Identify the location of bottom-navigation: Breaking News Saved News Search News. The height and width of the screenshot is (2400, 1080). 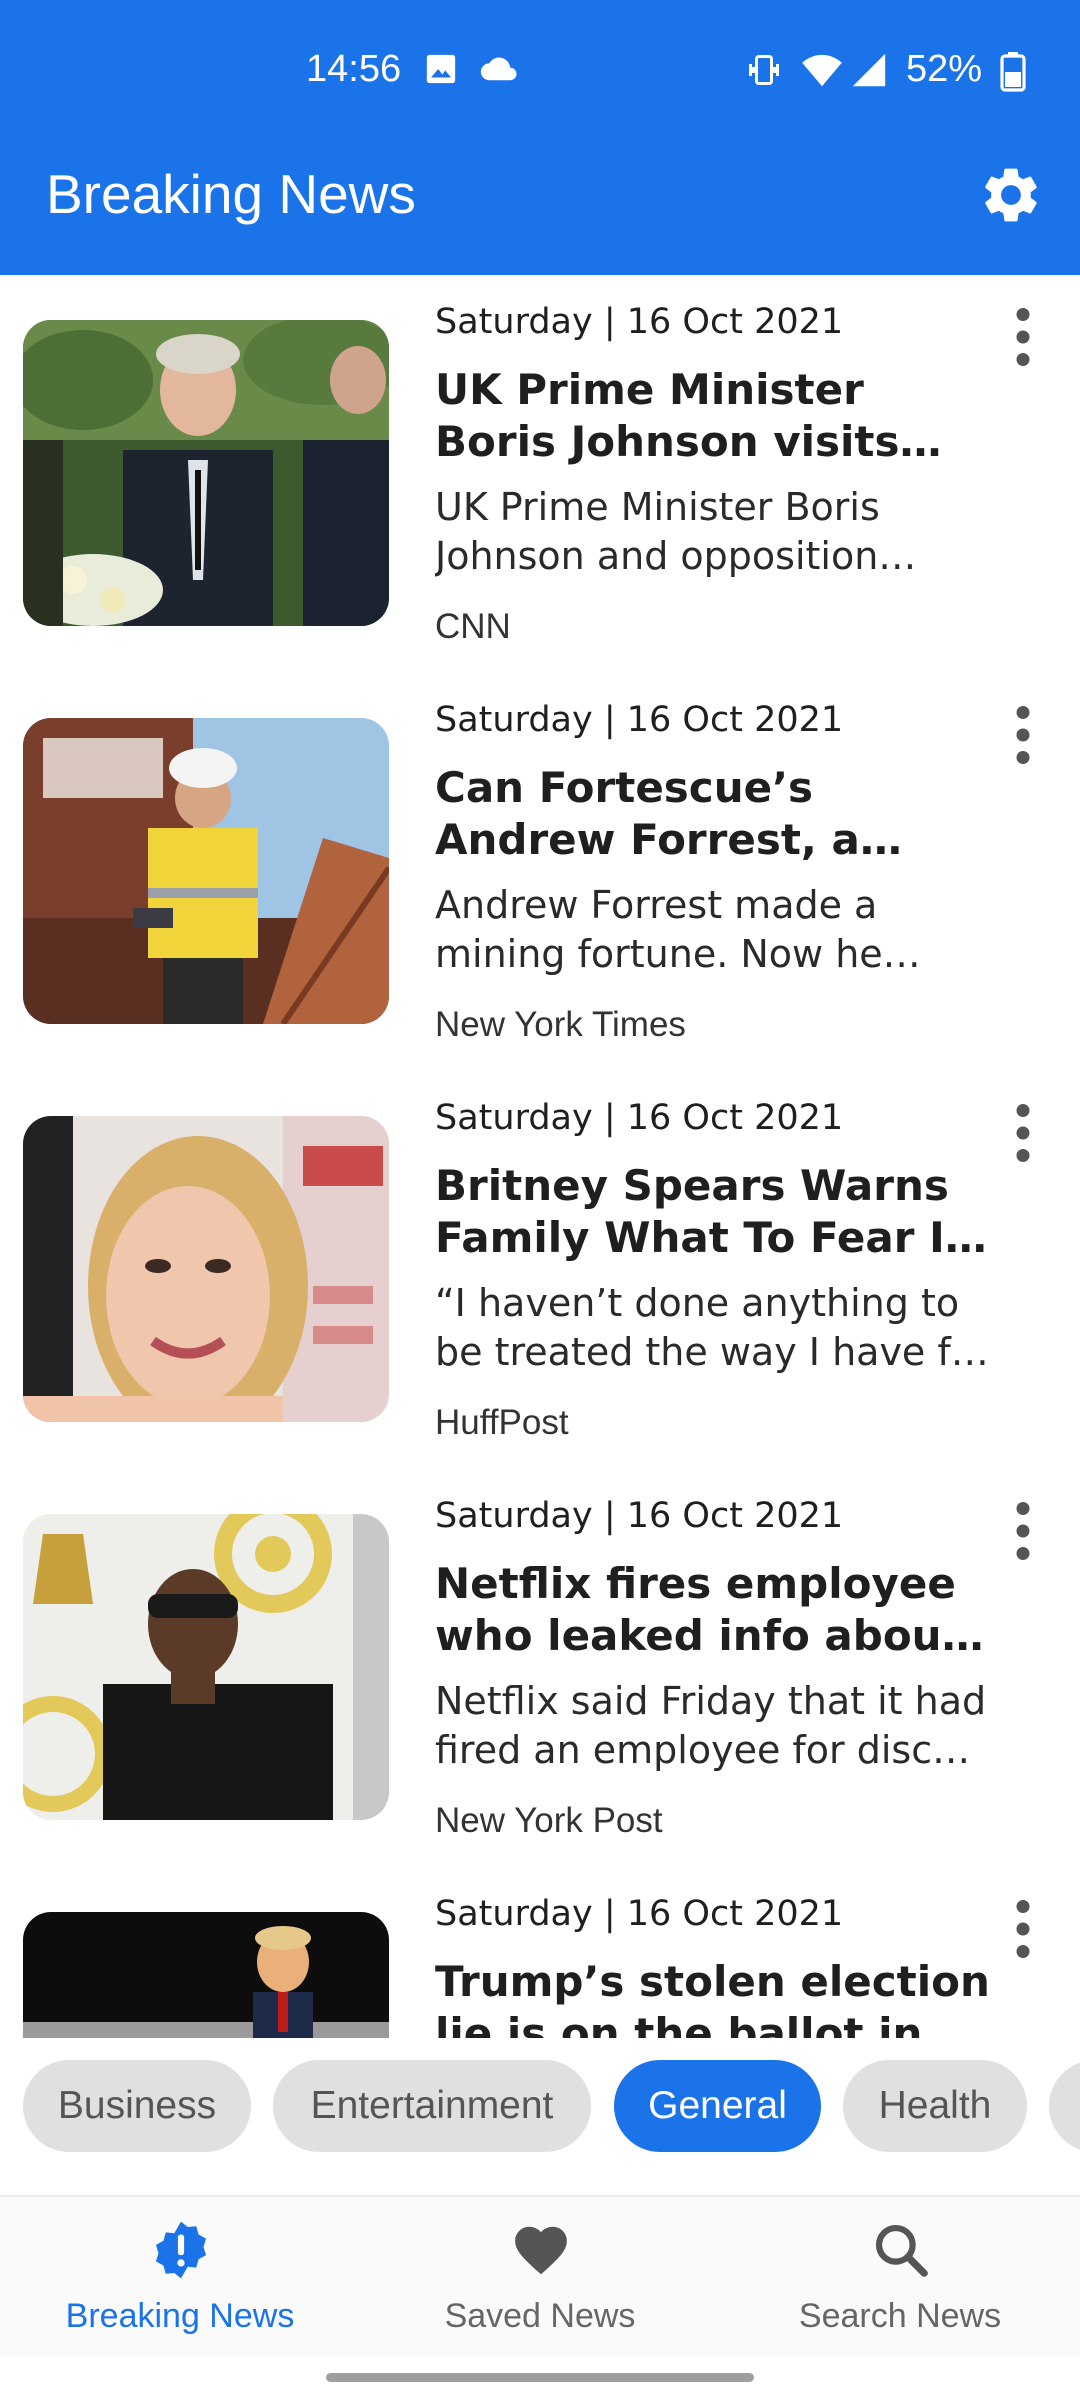
(540, 2275).